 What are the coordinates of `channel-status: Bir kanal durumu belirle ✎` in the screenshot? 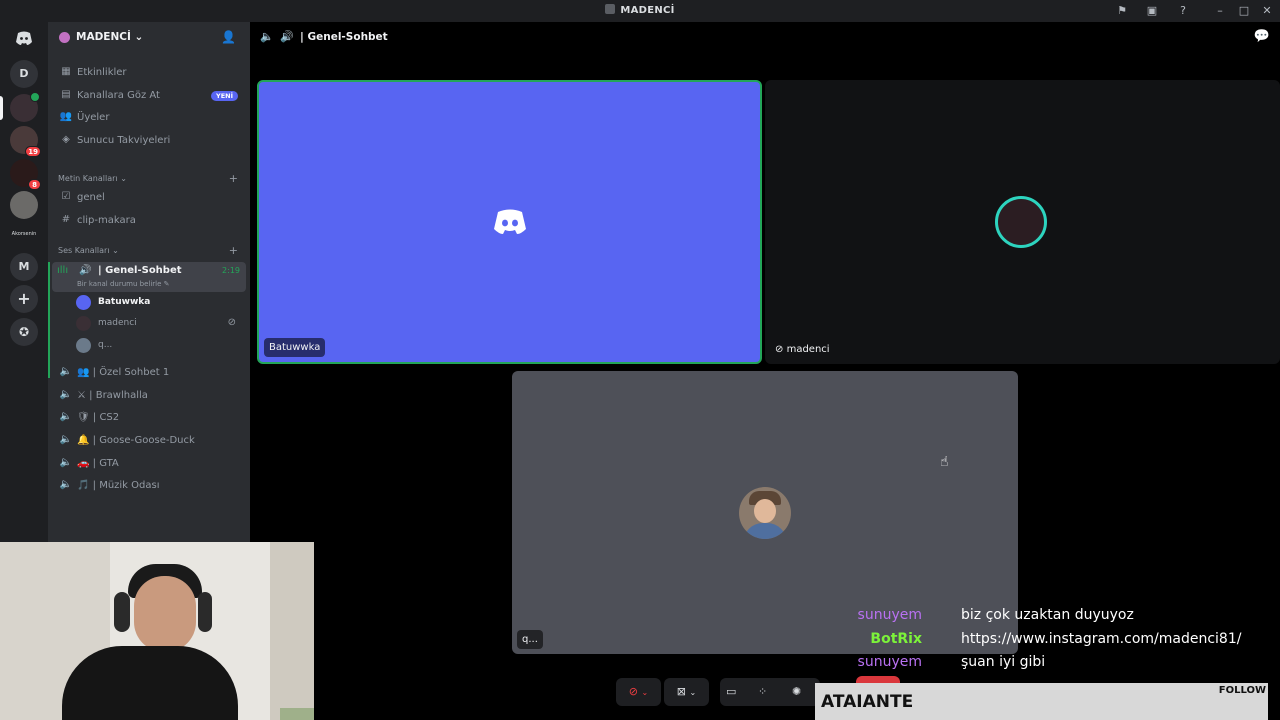 It's located at (123, 284).